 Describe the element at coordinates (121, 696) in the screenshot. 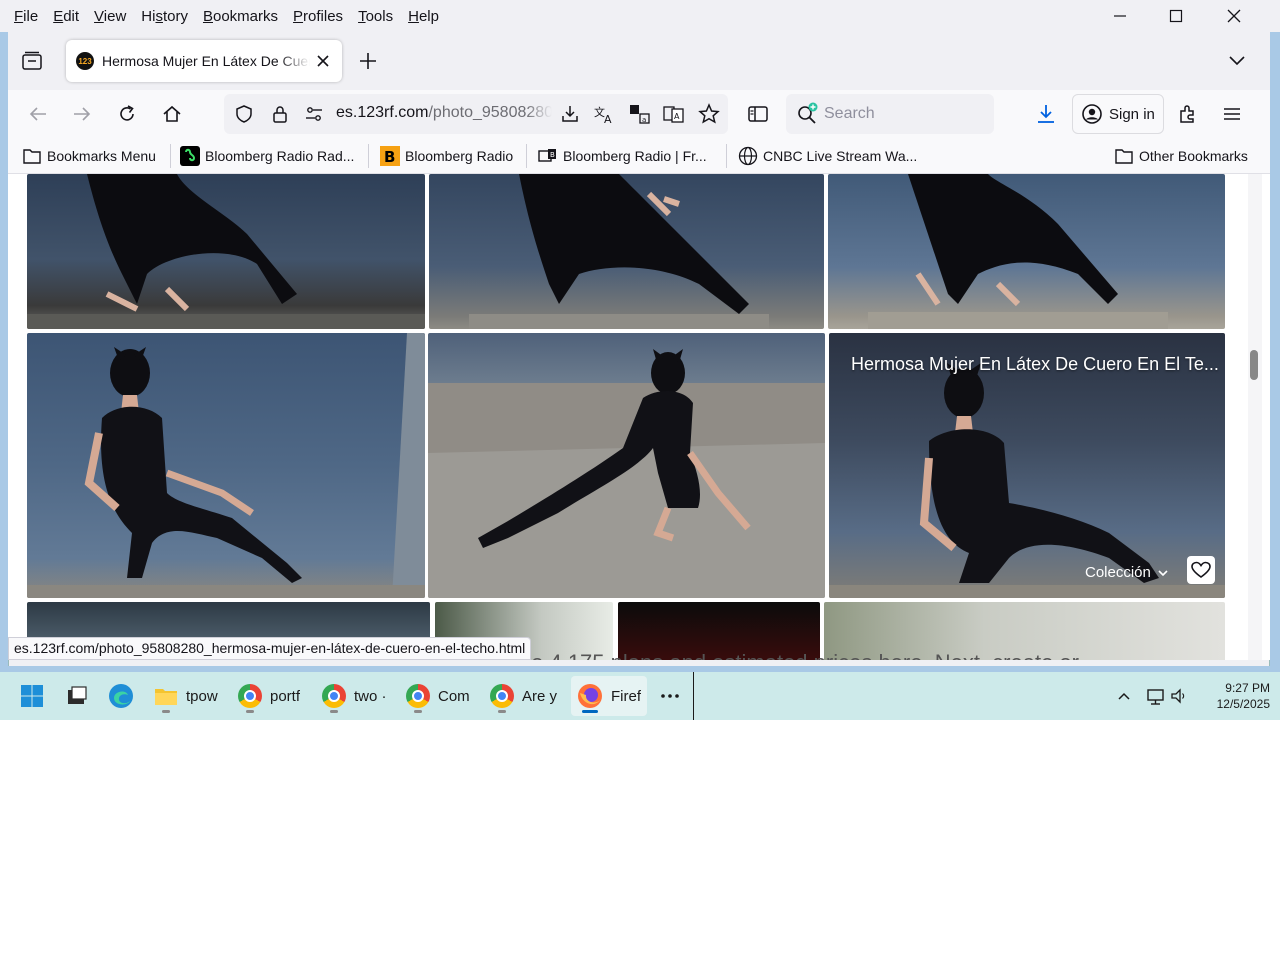

I see `edge-taskbar-button` at that location.